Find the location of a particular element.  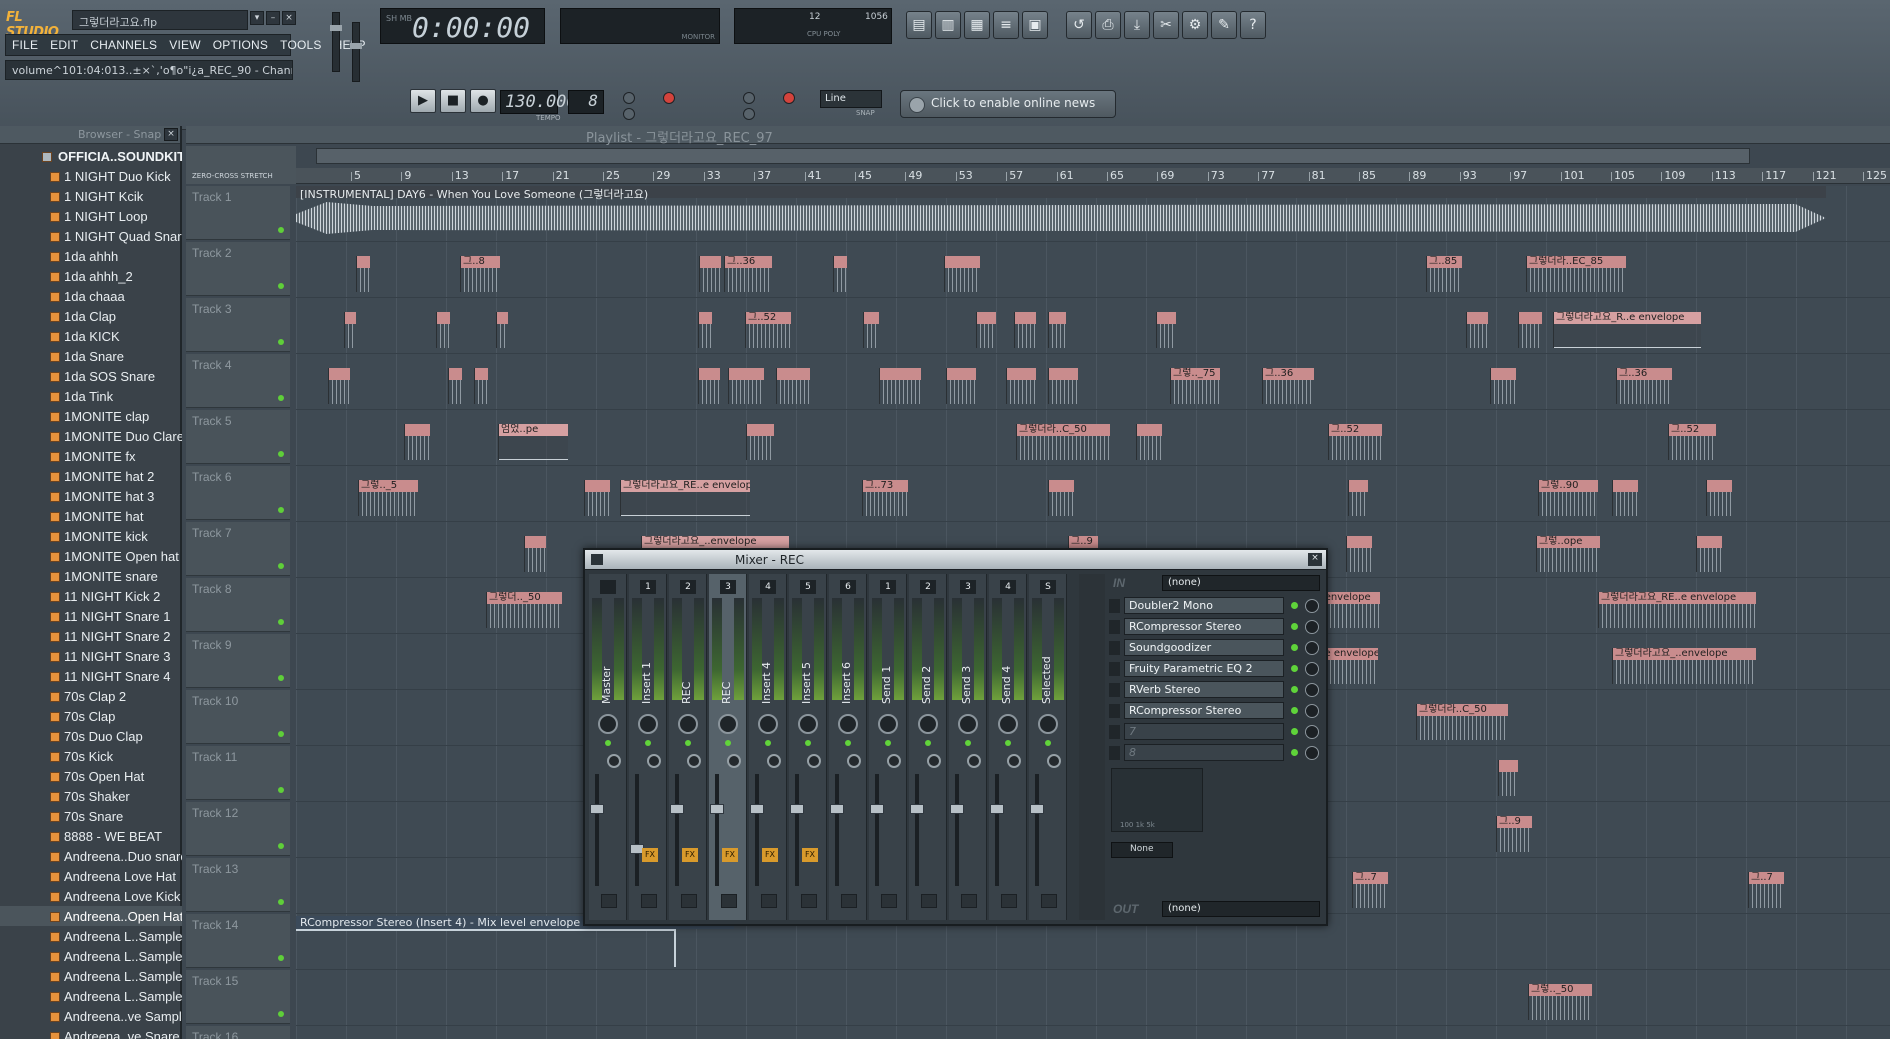

audio-clip: 그..8 is located at coordinates (480, 274).